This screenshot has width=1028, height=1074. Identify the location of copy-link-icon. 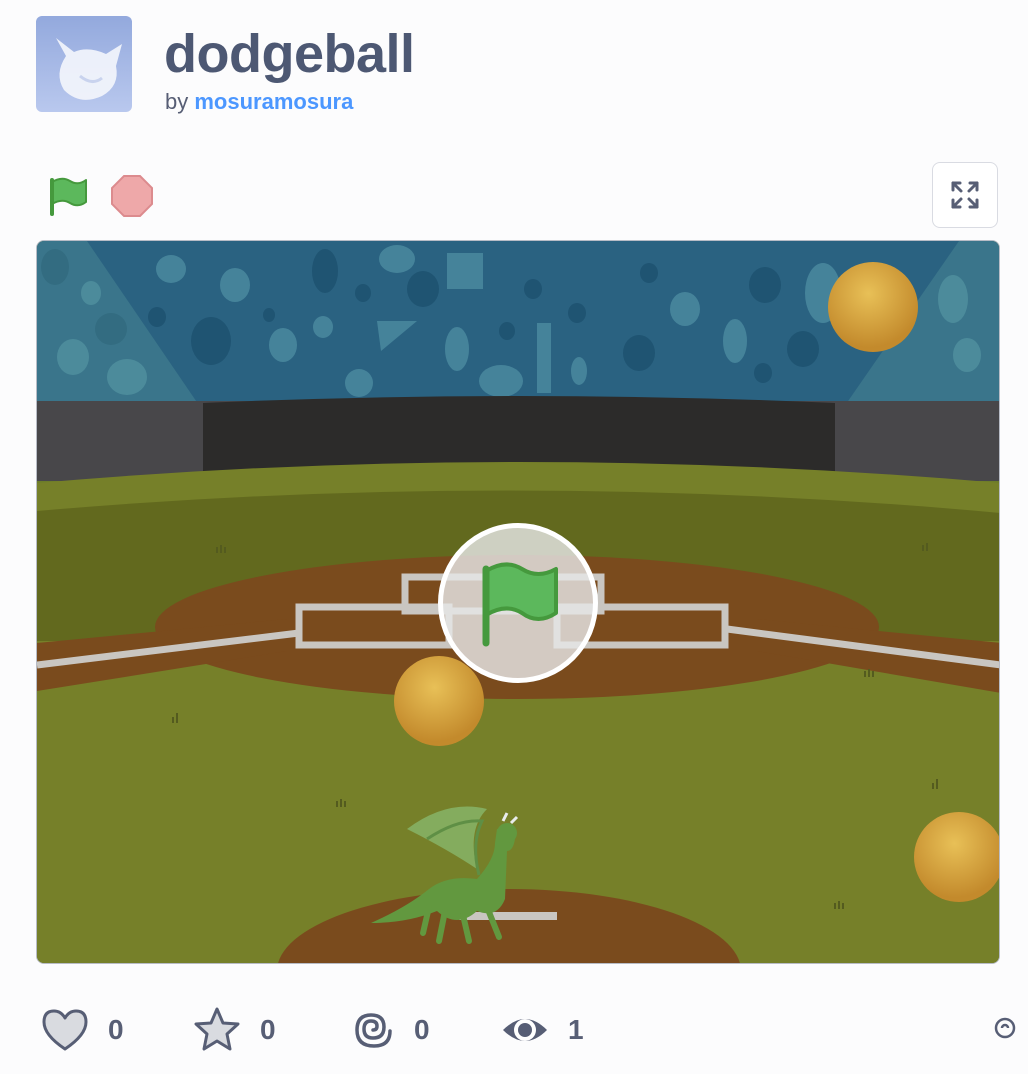
(1005, 1028).